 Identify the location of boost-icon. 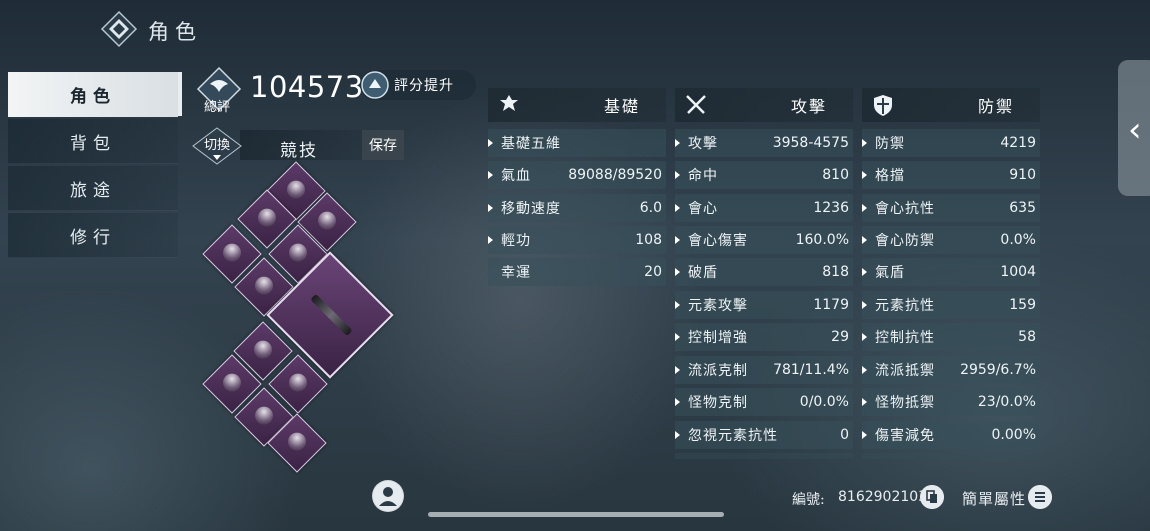
(375, 85).